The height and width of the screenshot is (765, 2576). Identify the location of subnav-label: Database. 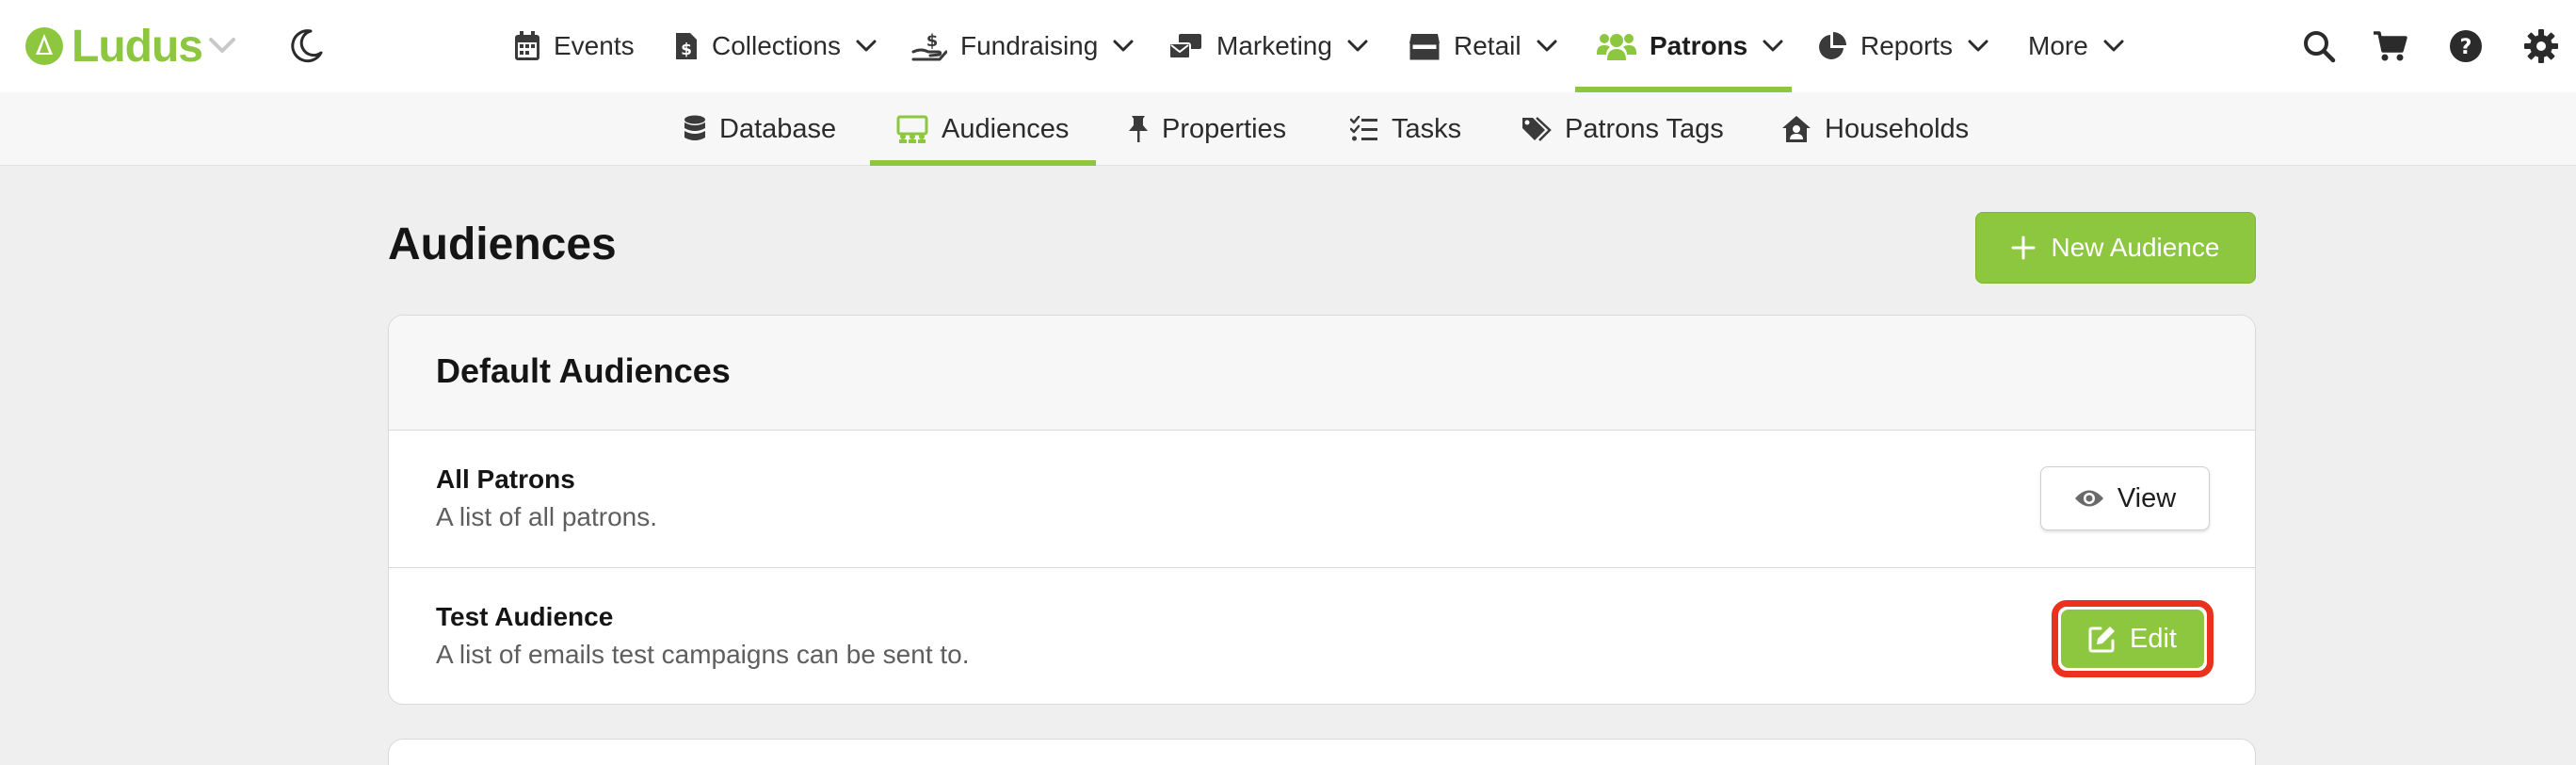
(778, 128).